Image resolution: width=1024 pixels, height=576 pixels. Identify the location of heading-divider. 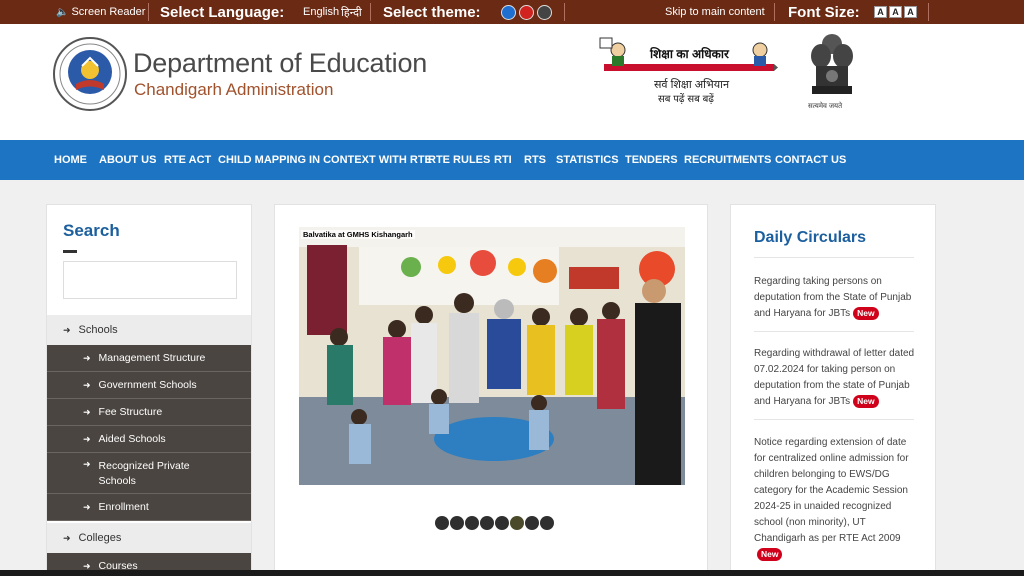
(834, 257).